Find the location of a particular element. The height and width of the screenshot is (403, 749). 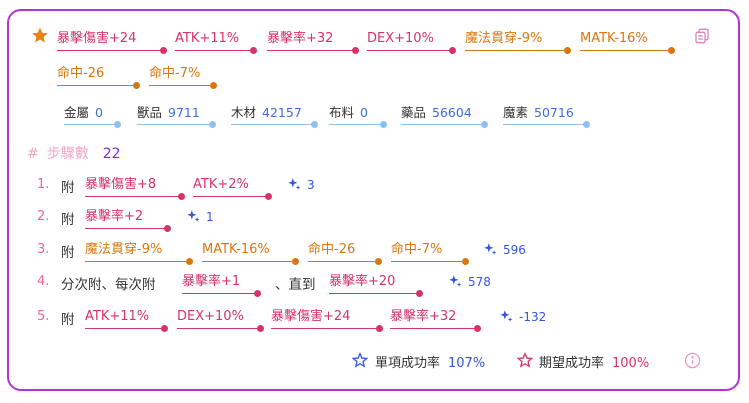

stat-tag-label: MATK-16% is located at coordinates (614, 38).